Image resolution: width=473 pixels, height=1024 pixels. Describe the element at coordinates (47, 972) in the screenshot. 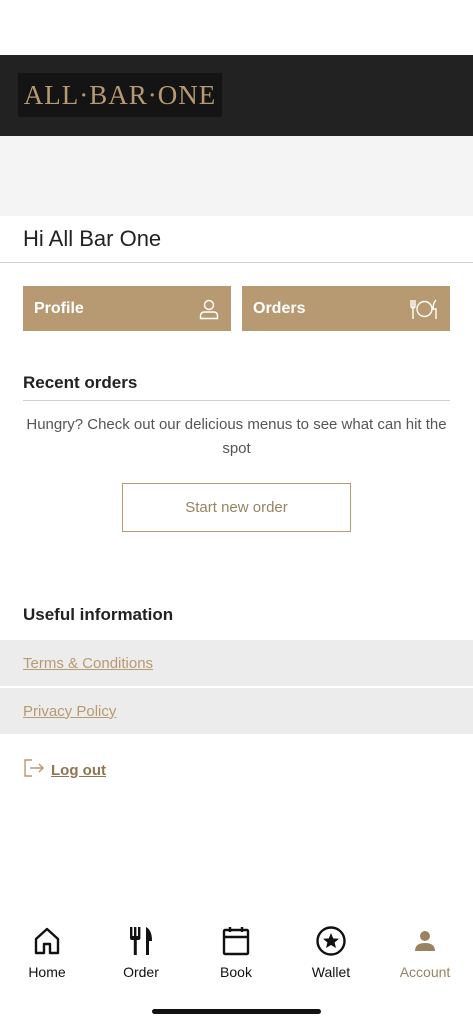

I see `tab-home-label: Home` at that location.